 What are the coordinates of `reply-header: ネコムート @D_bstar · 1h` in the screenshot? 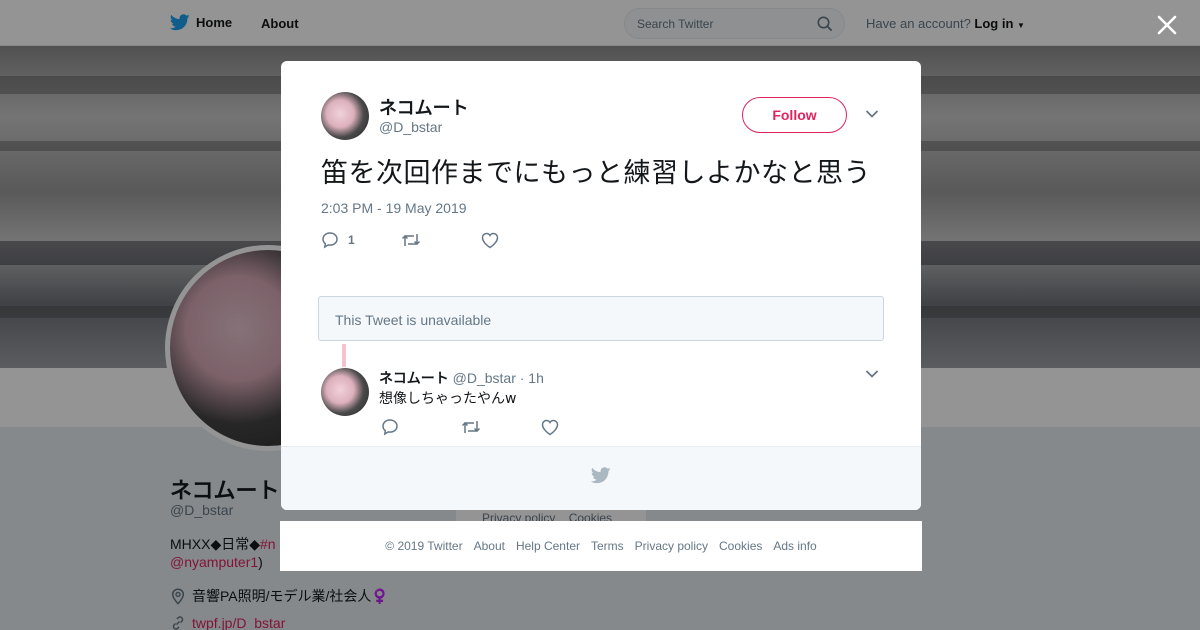 It's located at (461, 378).